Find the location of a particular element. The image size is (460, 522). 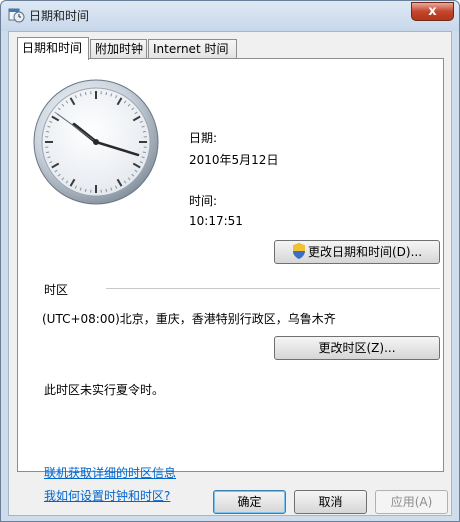

tab-internet-time: Internet 时间 is located at coordinates (192, 49).